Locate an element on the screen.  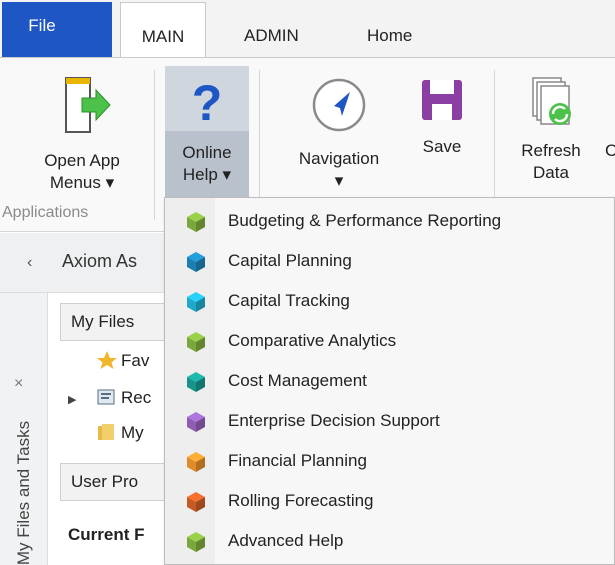
collapse-chevron-icon: ‹ is located at coordinates (29, 263).